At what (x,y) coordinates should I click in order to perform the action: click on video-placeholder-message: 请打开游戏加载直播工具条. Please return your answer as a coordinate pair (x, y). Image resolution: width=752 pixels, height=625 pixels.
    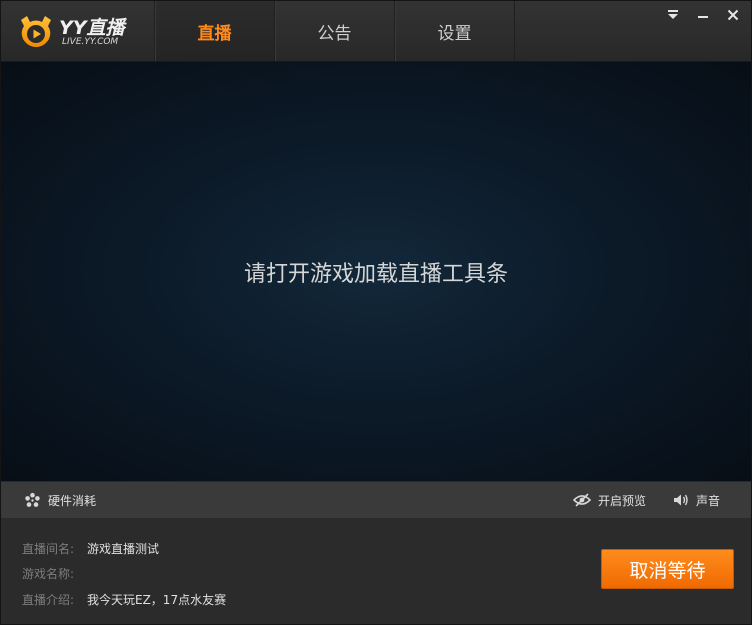
    Looking at the image, I should click on (375, 274).